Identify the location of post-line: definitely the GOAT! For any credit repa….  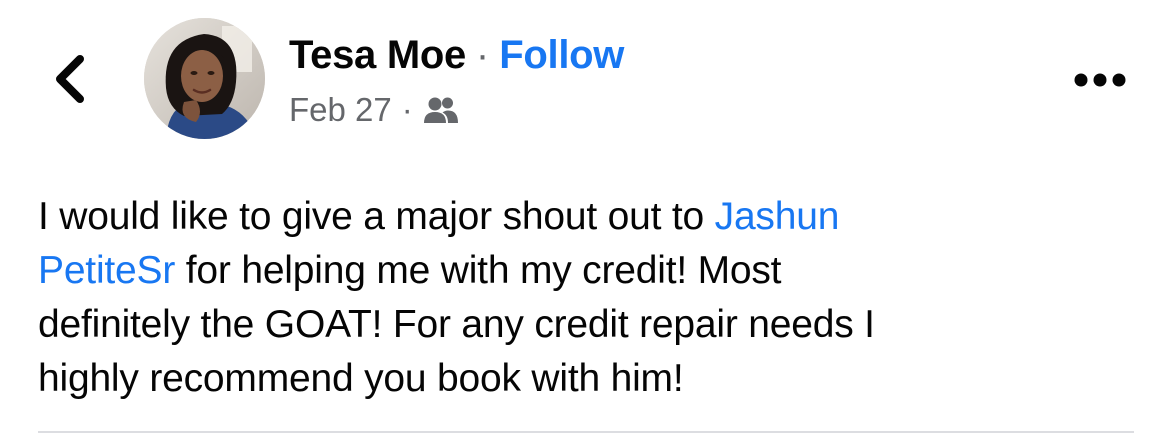
(588, 325).